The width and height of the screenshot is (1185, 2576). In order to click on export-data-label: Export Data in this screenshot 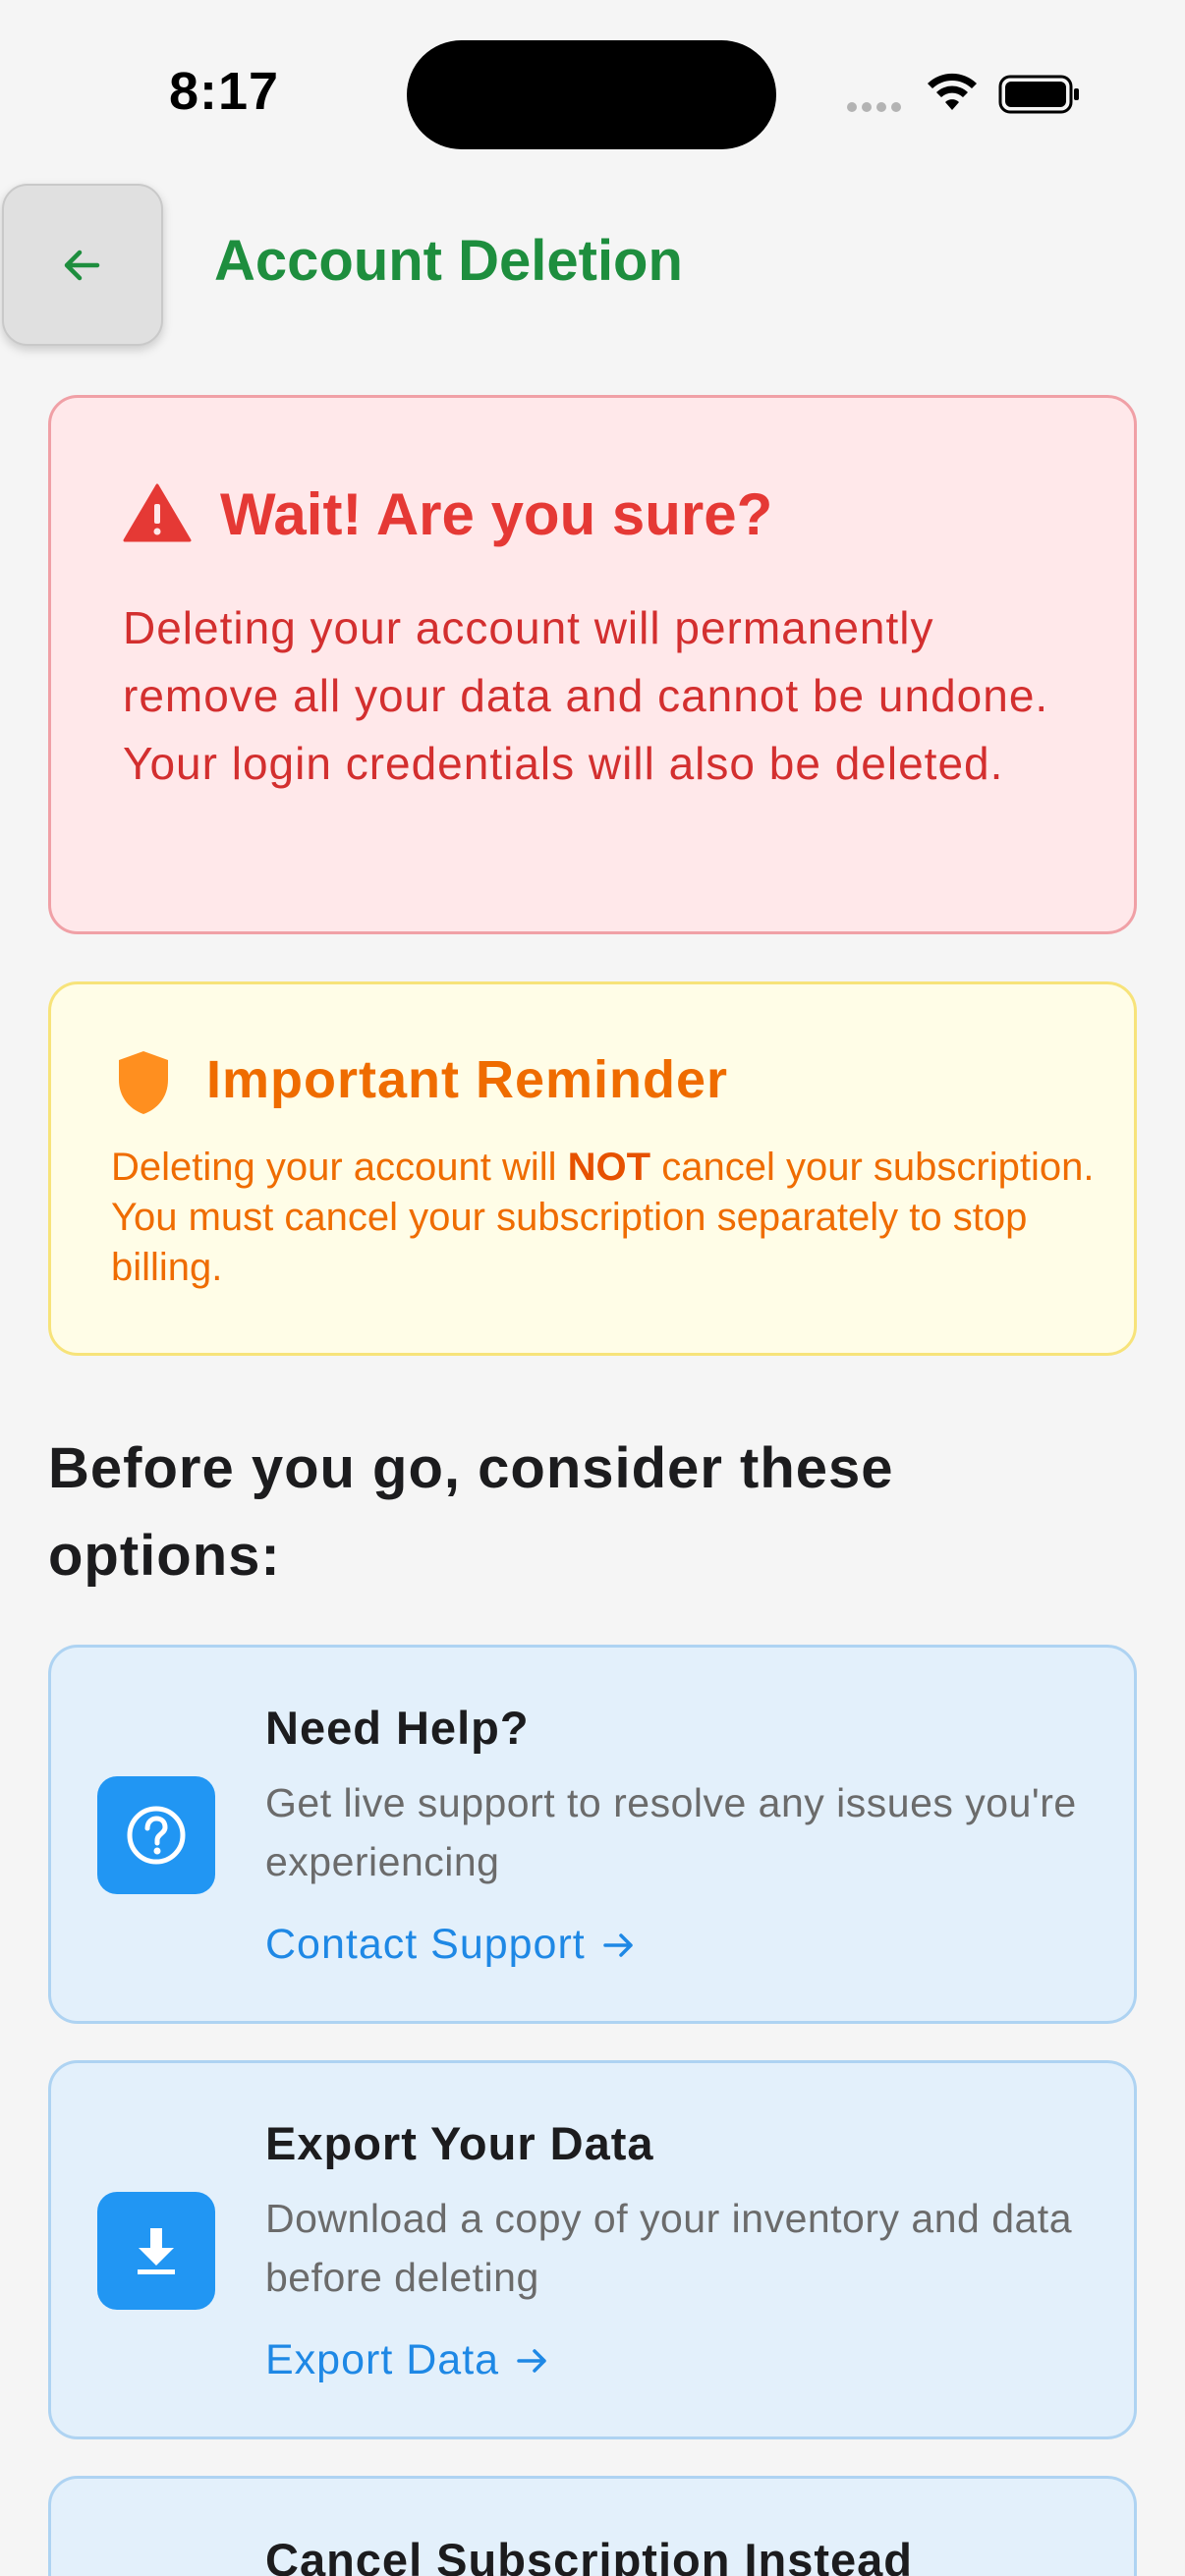, I will do `click(383, 2359)`.